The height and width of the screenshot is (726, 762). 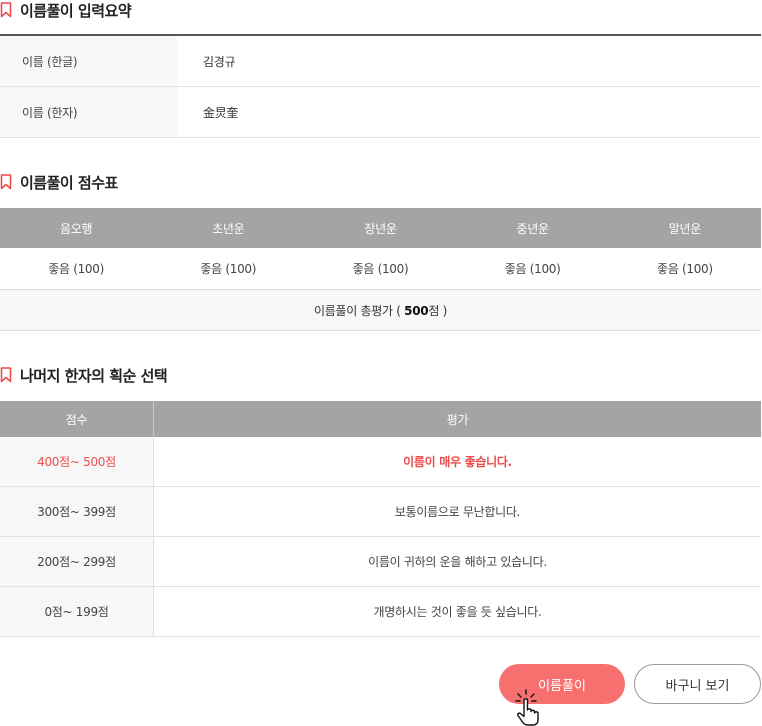 I want to click on evaluation-text: 이름이 귀하의 운을 해하고 있습니다., so click(x=457, y=561).